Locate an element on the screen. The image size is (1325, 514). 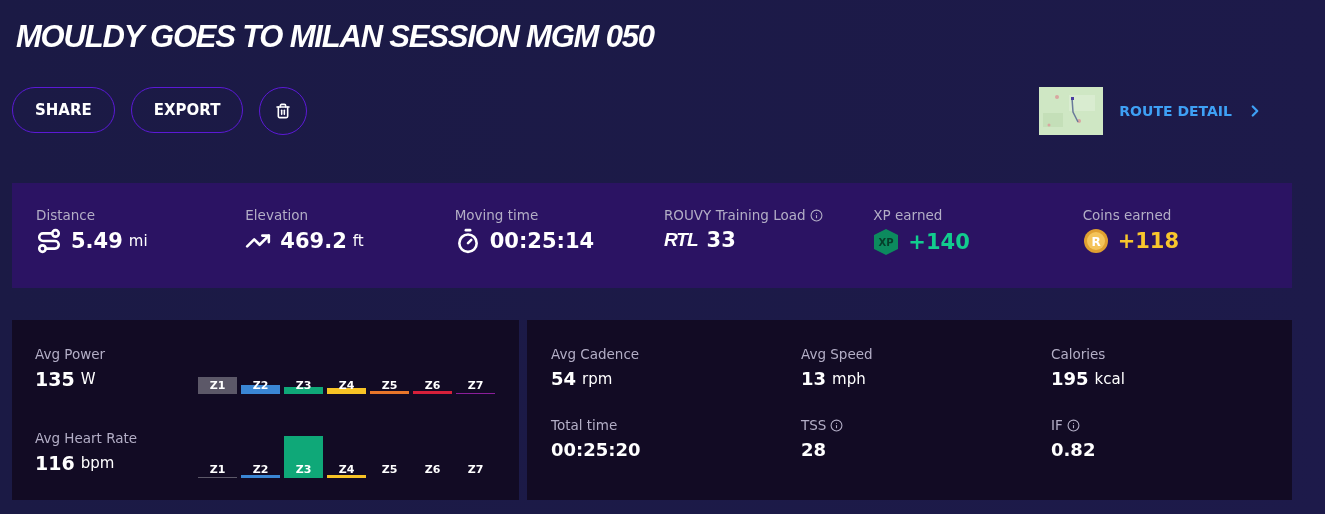
stat-unit: mph is located at coordinates (849, 378).